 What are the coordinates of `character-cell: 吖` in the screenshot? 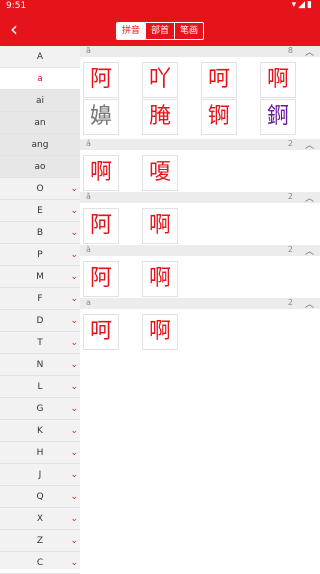 It's located at (160, 80).